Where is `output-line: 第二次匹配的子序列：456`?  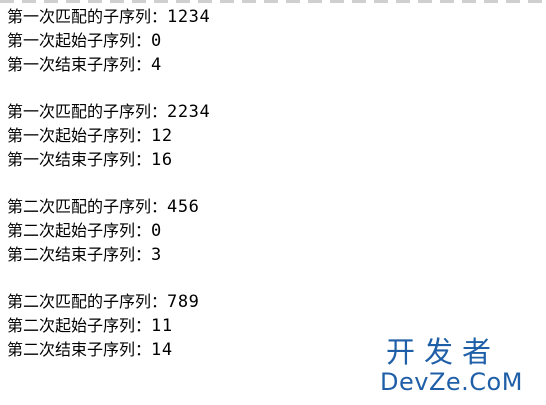
output-line: 第二次匹配的子序列：456 is located at coordinates (276, 207).